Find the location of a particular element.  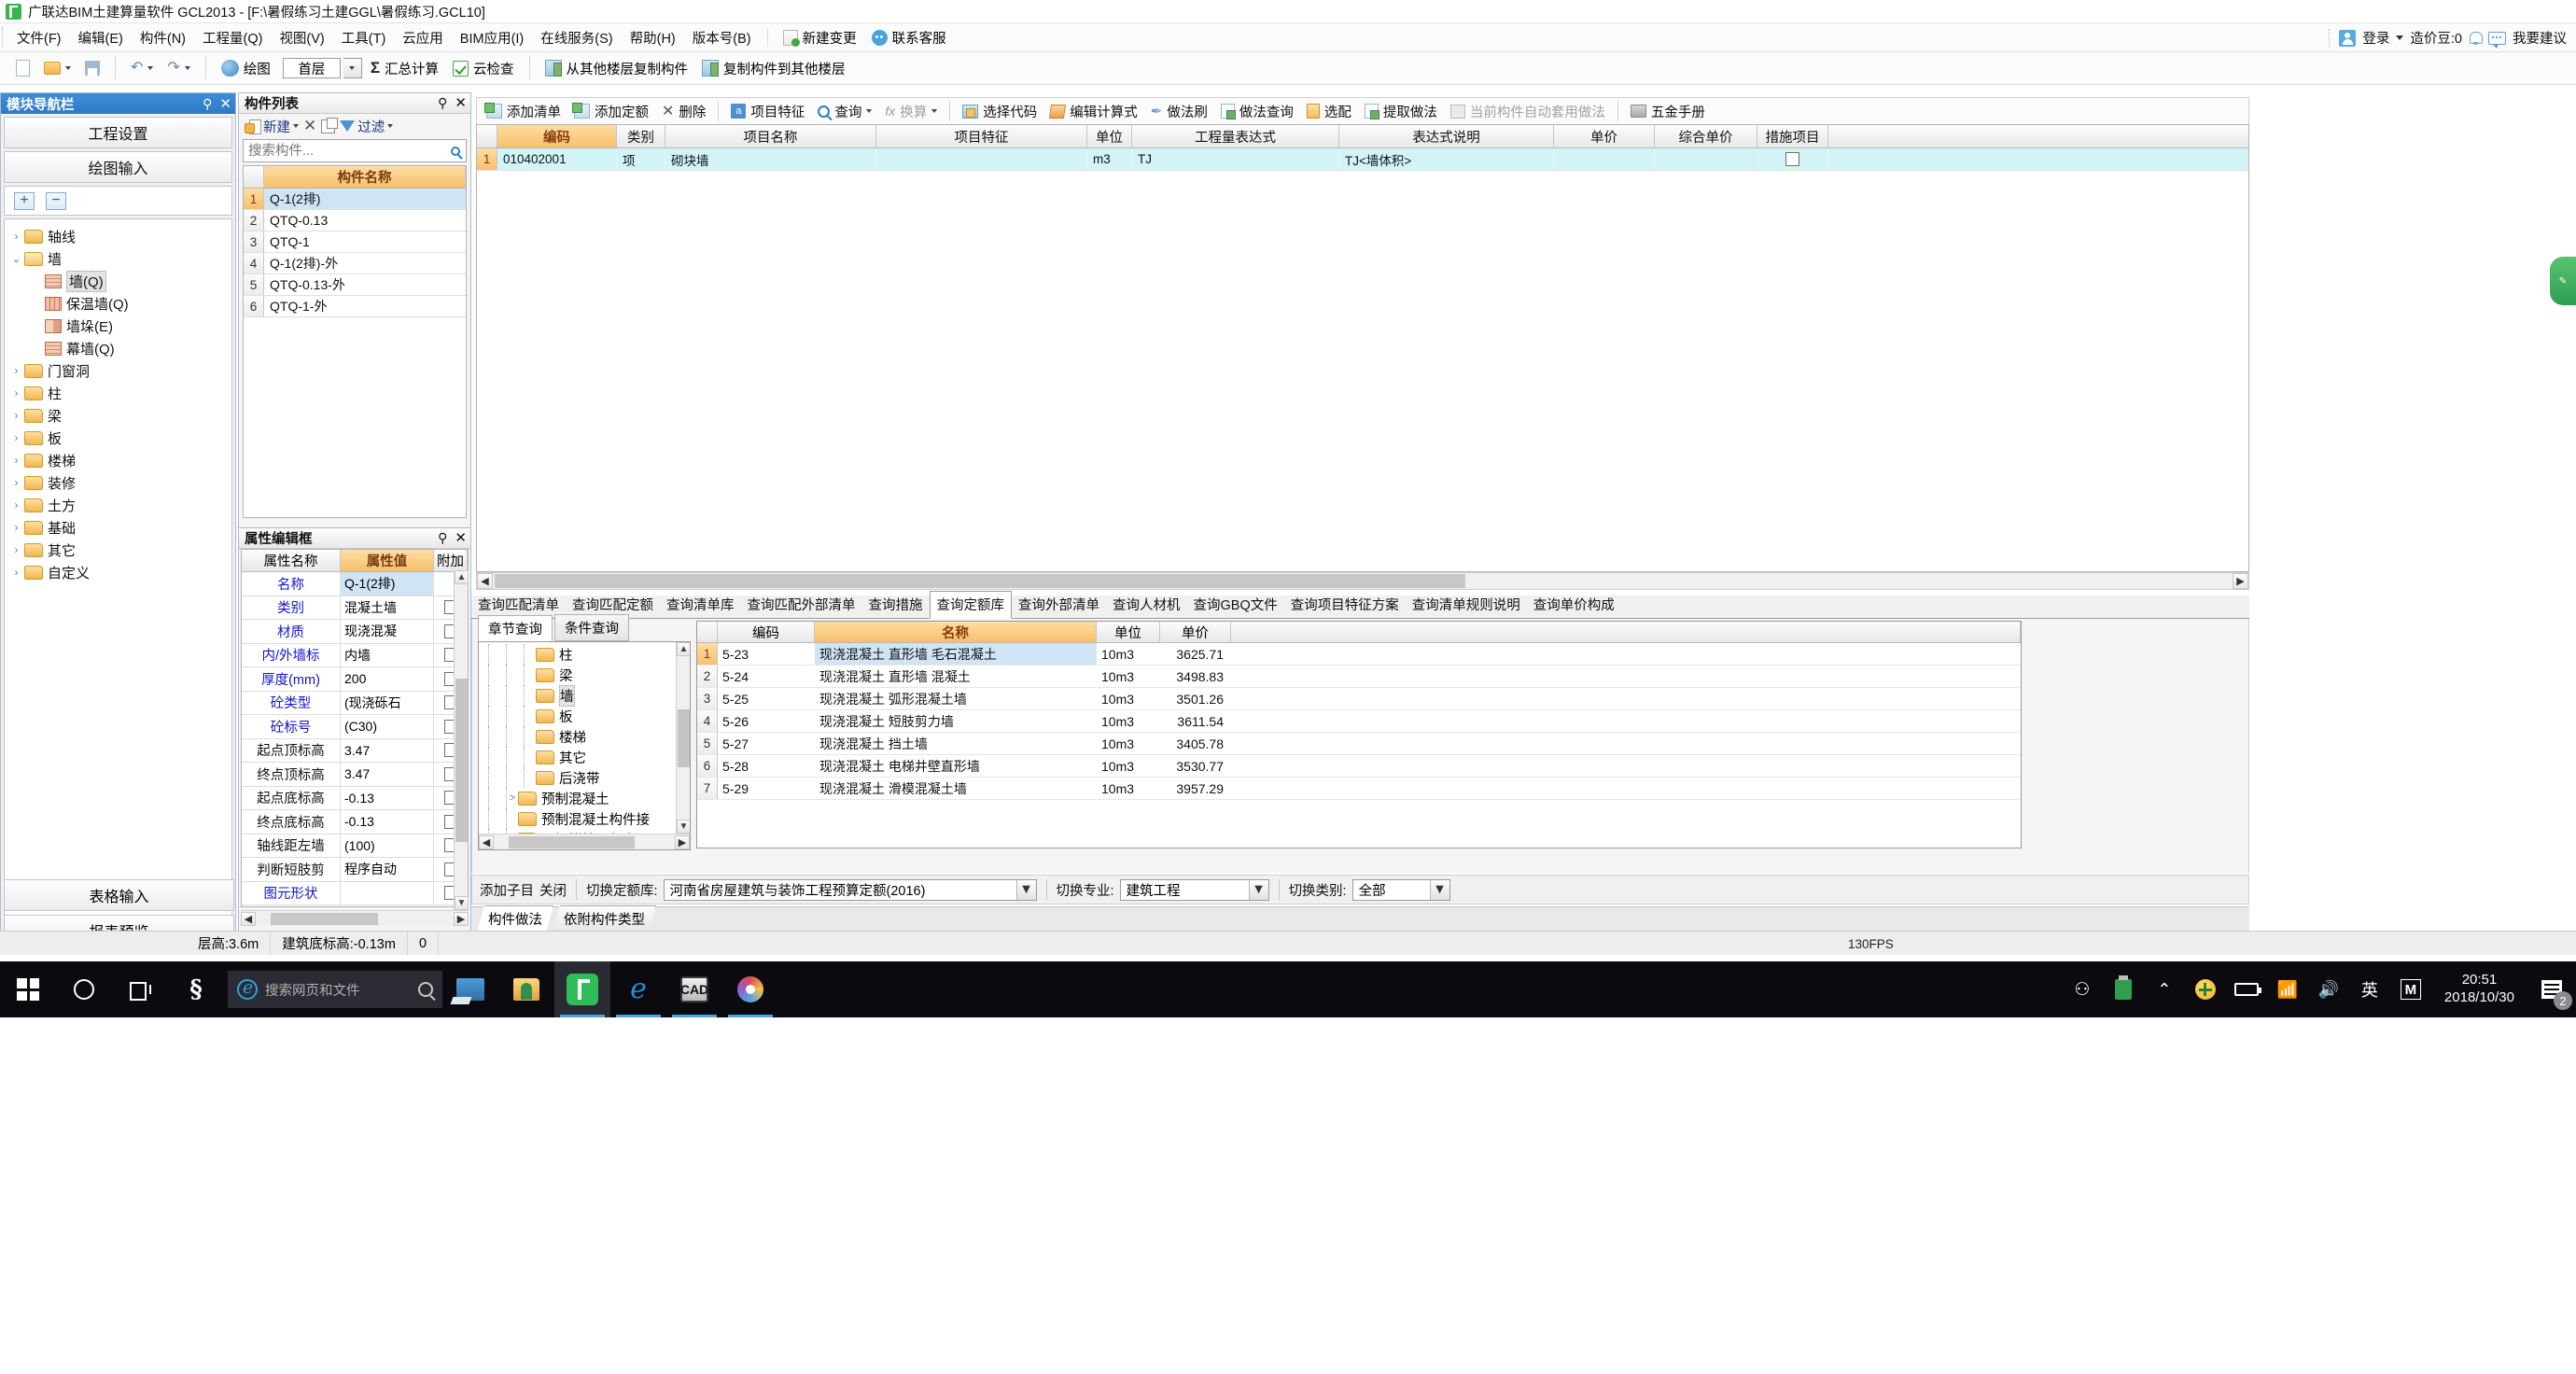

quota-price-cell: 3530.77 is located at coordinates (1195, 766).